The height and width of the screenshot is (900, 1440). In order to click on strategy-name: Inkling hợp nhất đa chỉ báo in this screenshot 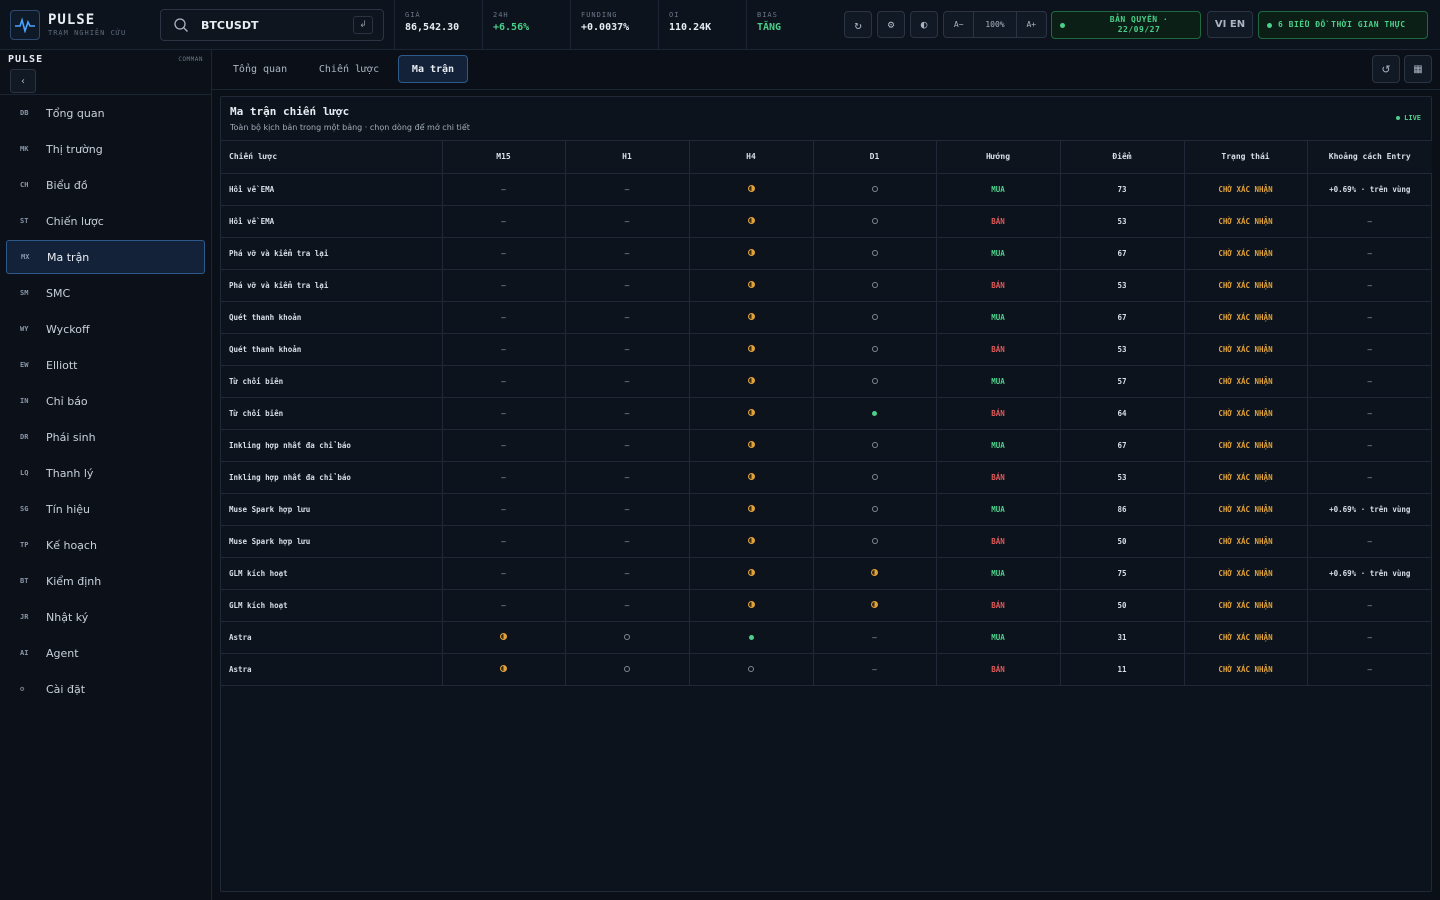, I will do `click(332, 445)`.